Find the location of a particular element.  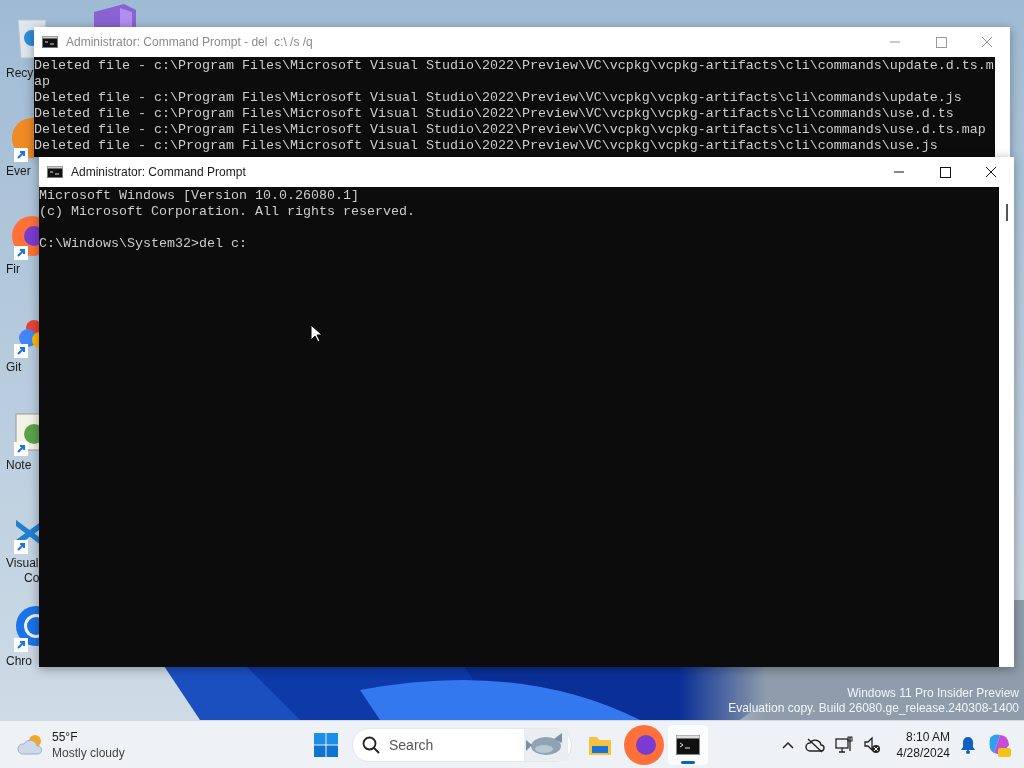

desktop-icon-label: Chro is located at coordinates (19, 661).